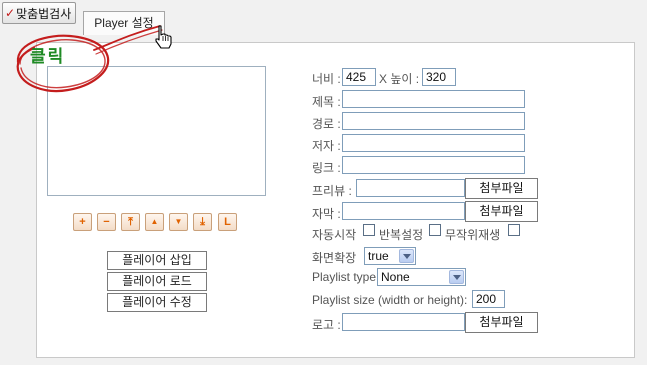 The height and width of the screenshot is (365, 647). Describe the element at coordinates (326, 124) in the screenshot. I see `path-label: 경로 :` at that location.